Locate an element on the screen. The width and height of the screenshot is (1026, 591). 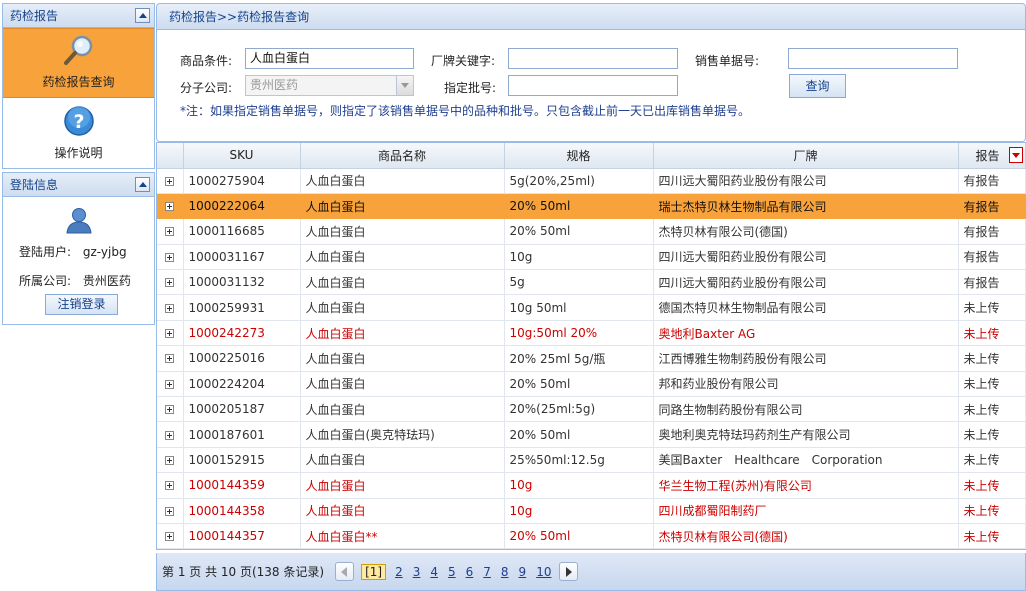
nav-item-help: ? 操作说明 is located at coordinates (78, 133).